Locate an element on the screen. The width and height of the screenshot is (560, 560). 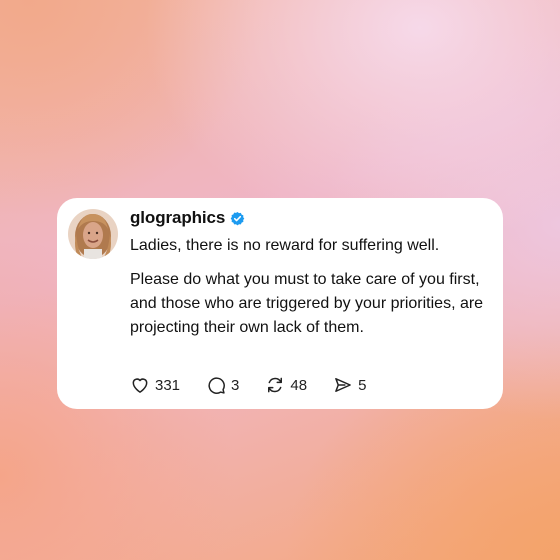
username: glographics is located at coordinates (177, 218).